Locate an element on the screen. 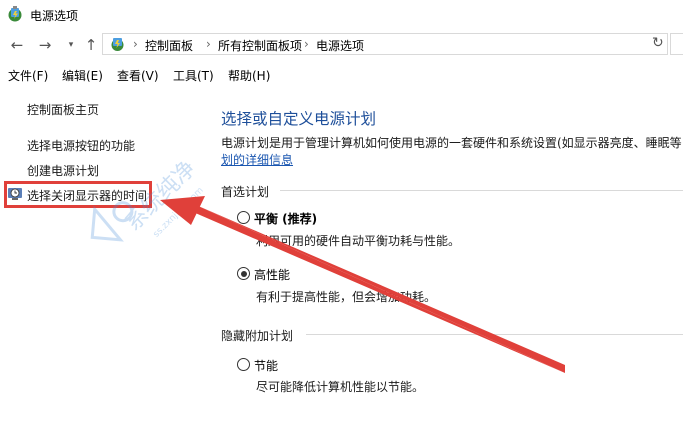  preferred-plans-heading: 首选计划 is located at coordinates (245, 192).